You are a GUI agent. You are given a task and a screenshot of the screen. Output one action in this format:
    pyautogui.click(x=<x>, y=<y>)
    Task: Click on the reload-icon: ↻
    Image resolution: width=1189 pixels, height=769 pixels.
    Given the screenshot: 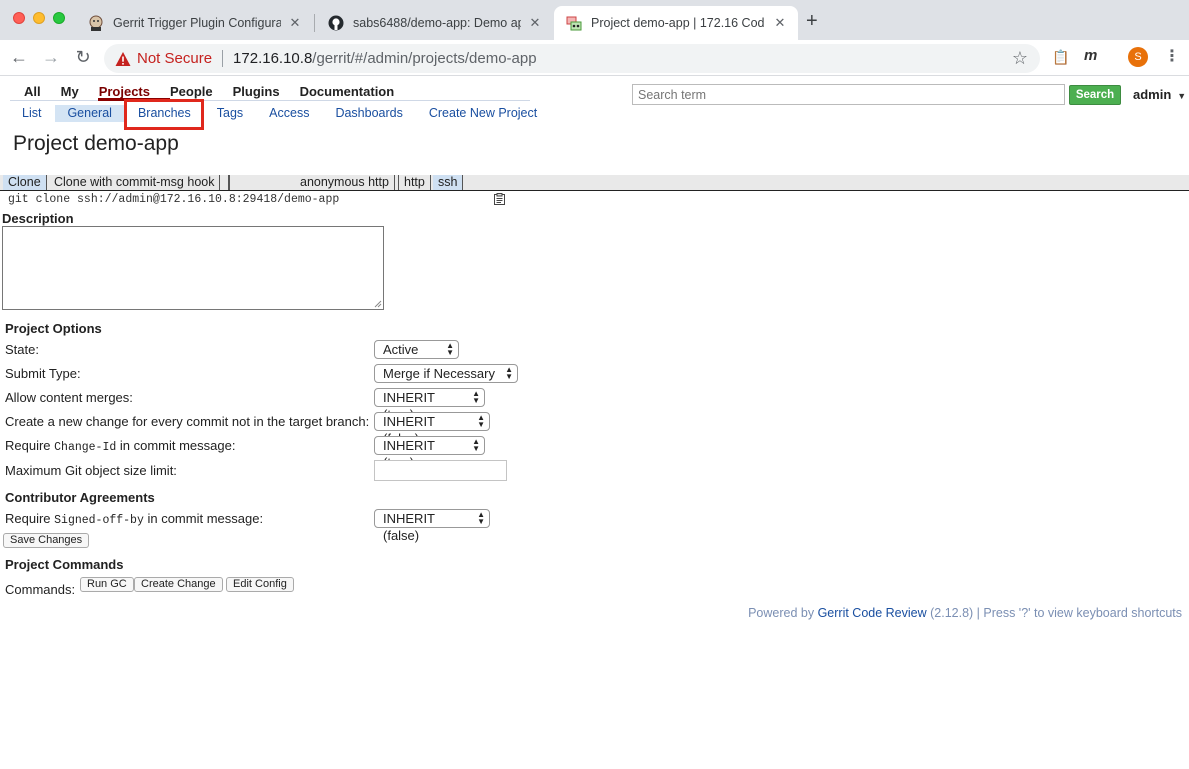 What is the action you would take?
    pyautogui.click(x=83, y=57)
    